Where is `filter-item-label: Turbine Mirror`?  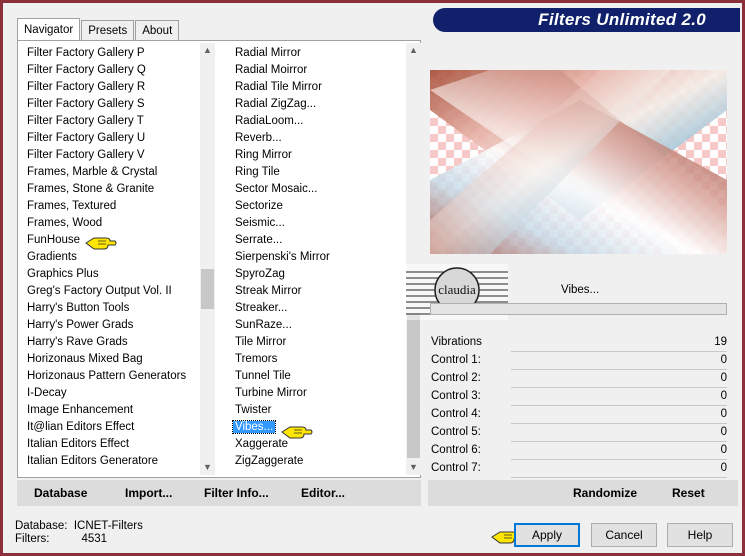
filter-item-label: Turbine Mirror is located at coordinates (271, 393).